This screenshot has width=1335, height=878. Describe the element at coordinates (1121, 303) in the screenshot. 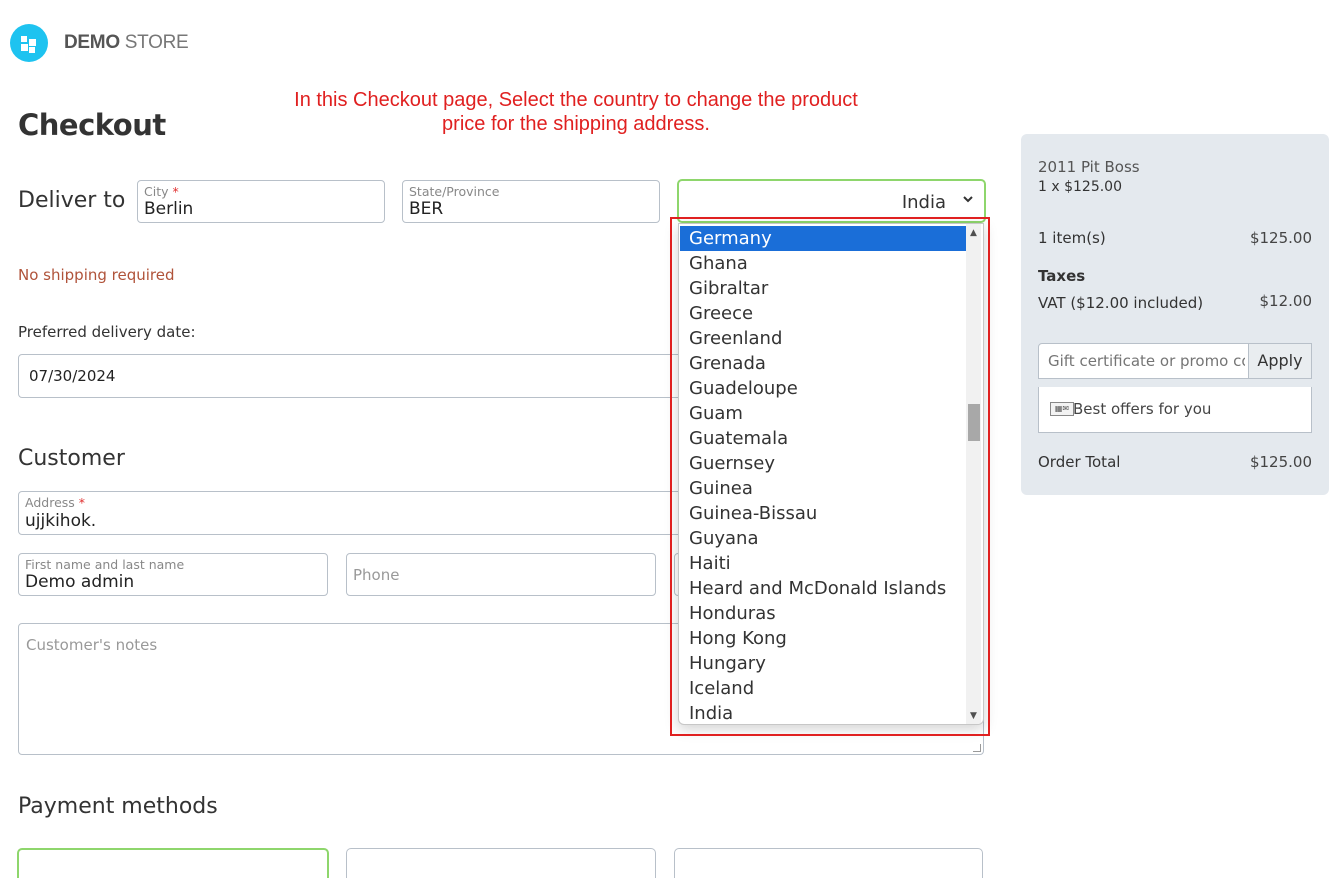

I see `vat-label: VAT ($12.00 included)` at that location.